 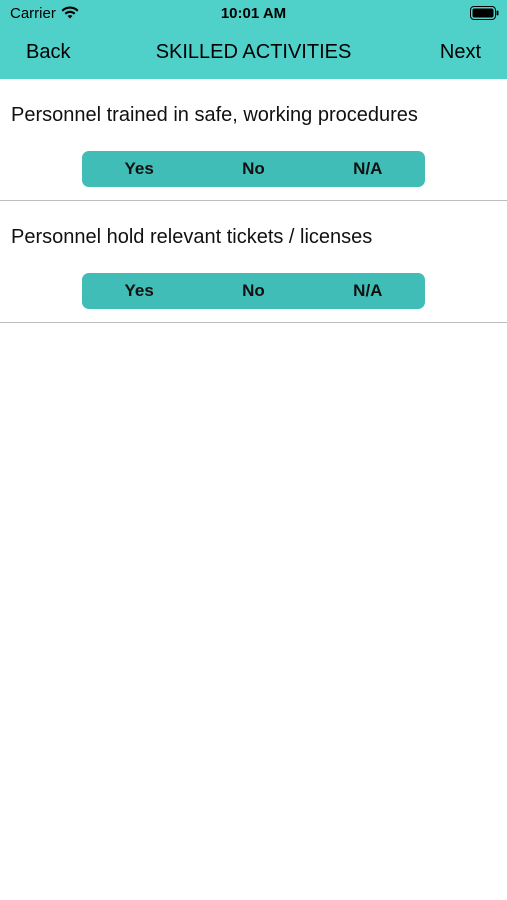 I want to click on back-button: Back, so click(x=48, y=52).